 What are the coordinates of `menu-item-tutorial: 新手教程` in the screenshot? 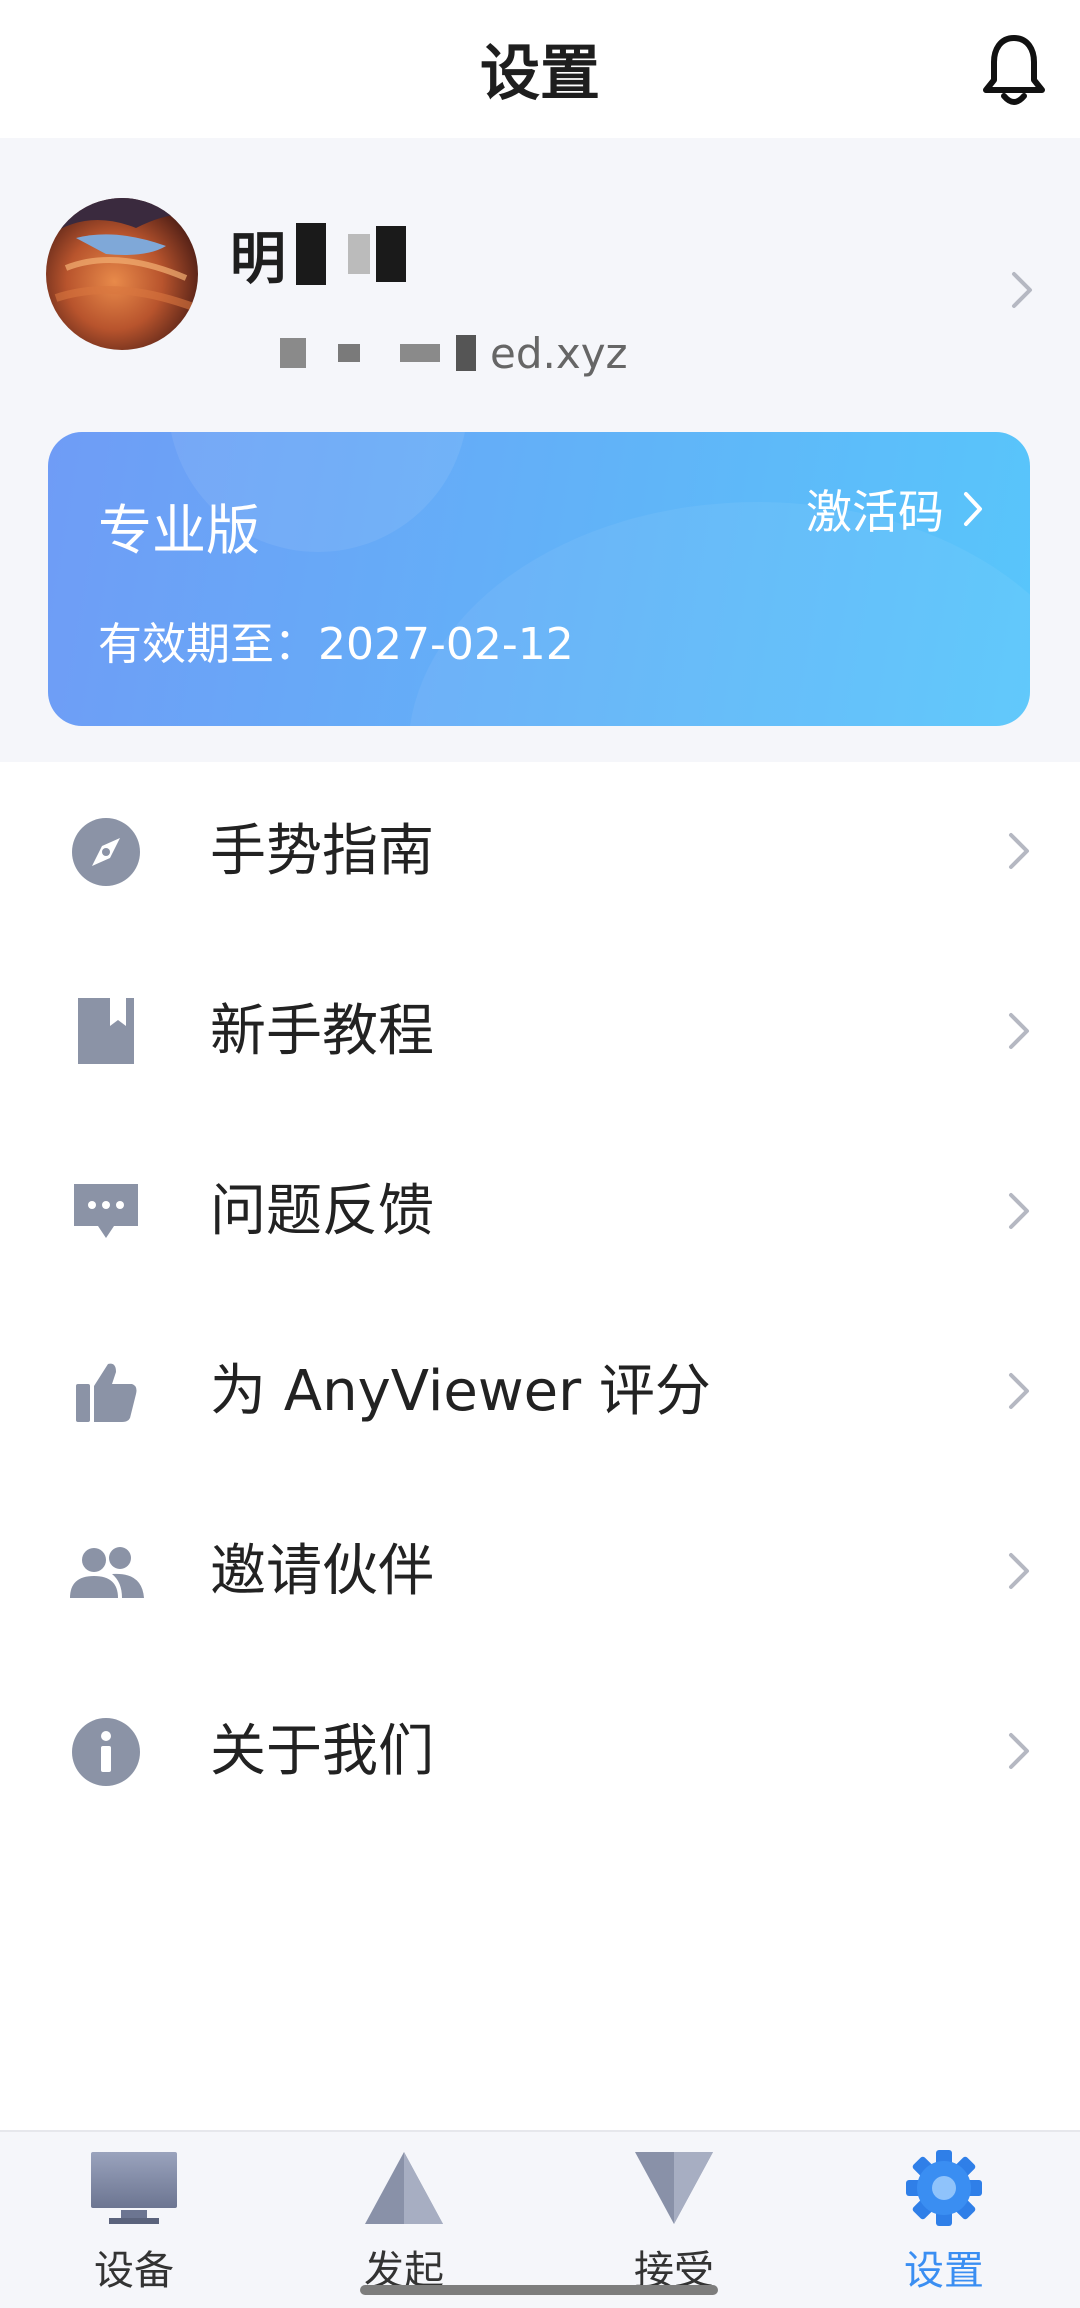 It's located at (540, 1032).